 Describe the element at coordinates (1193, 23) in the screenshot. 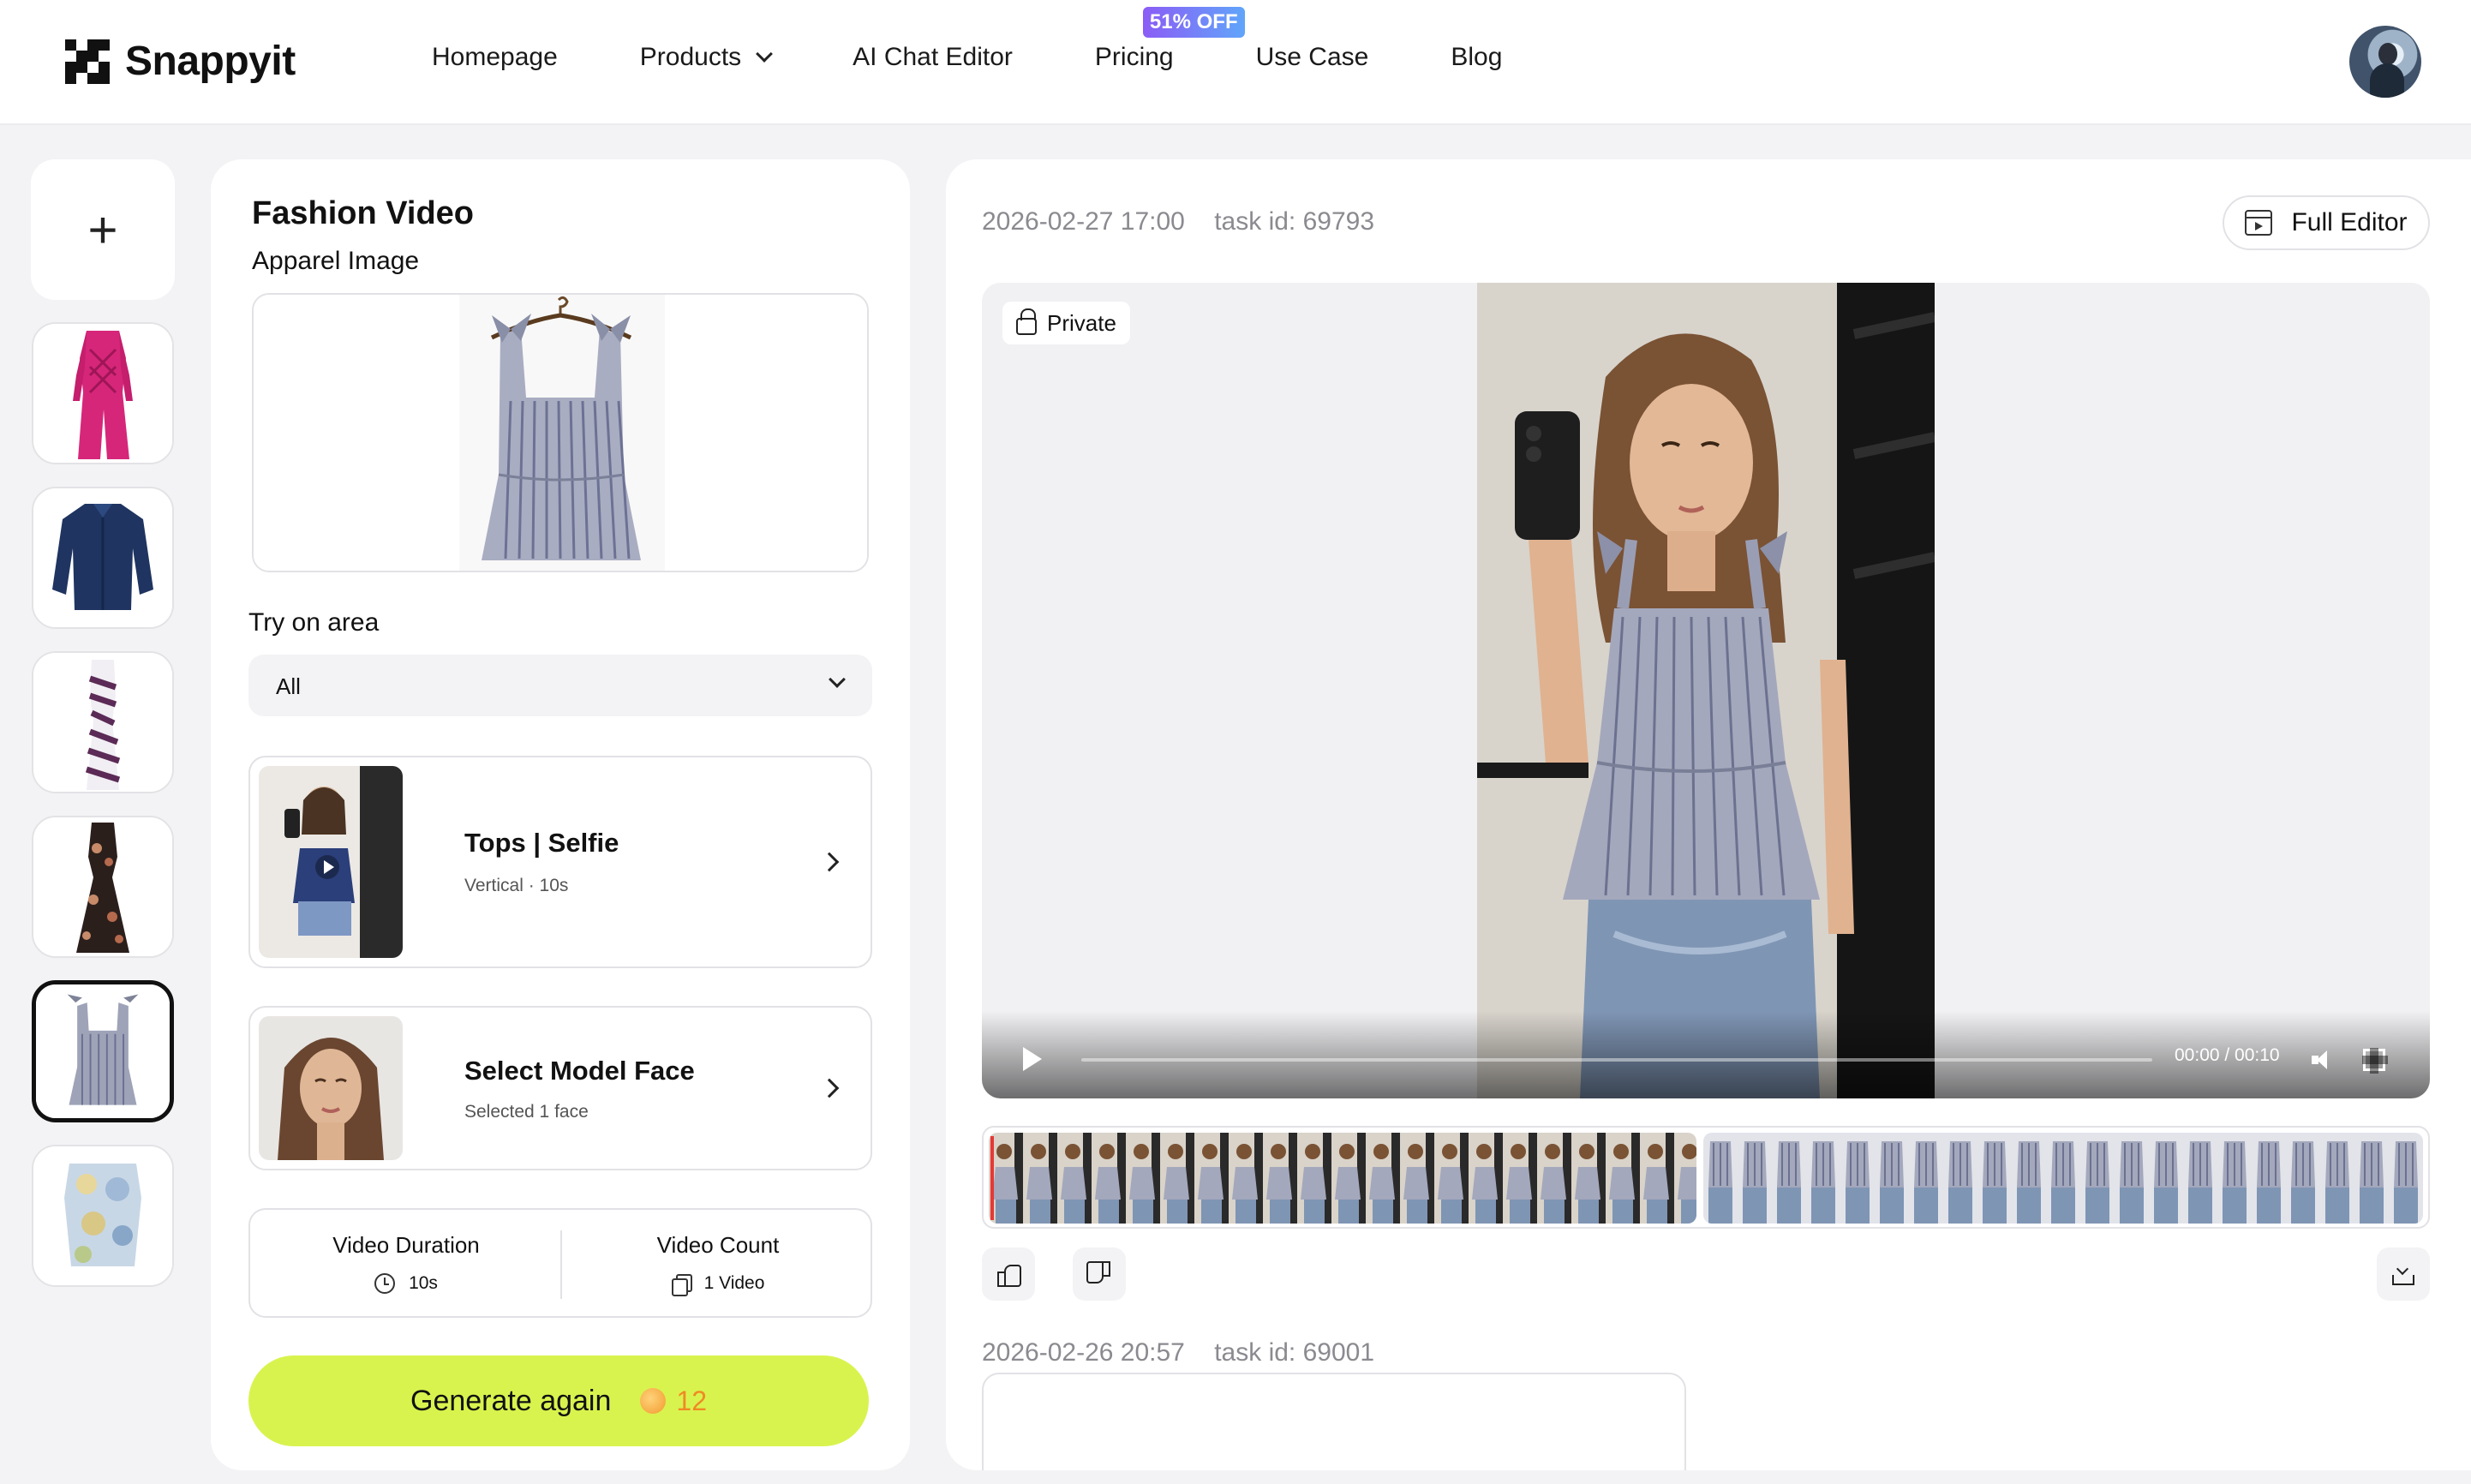

I see `discount-badge: 51% OFF` at that location.